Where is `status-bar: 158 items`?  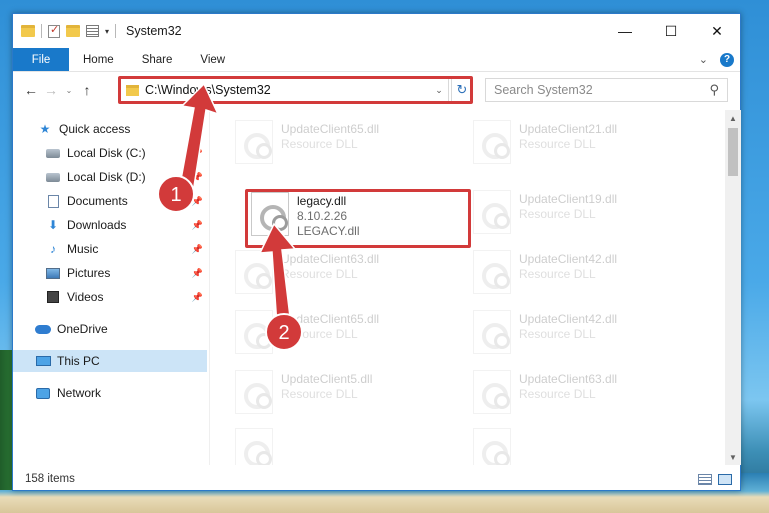
status-bar: 158 items is located at coordinates (376, 479).